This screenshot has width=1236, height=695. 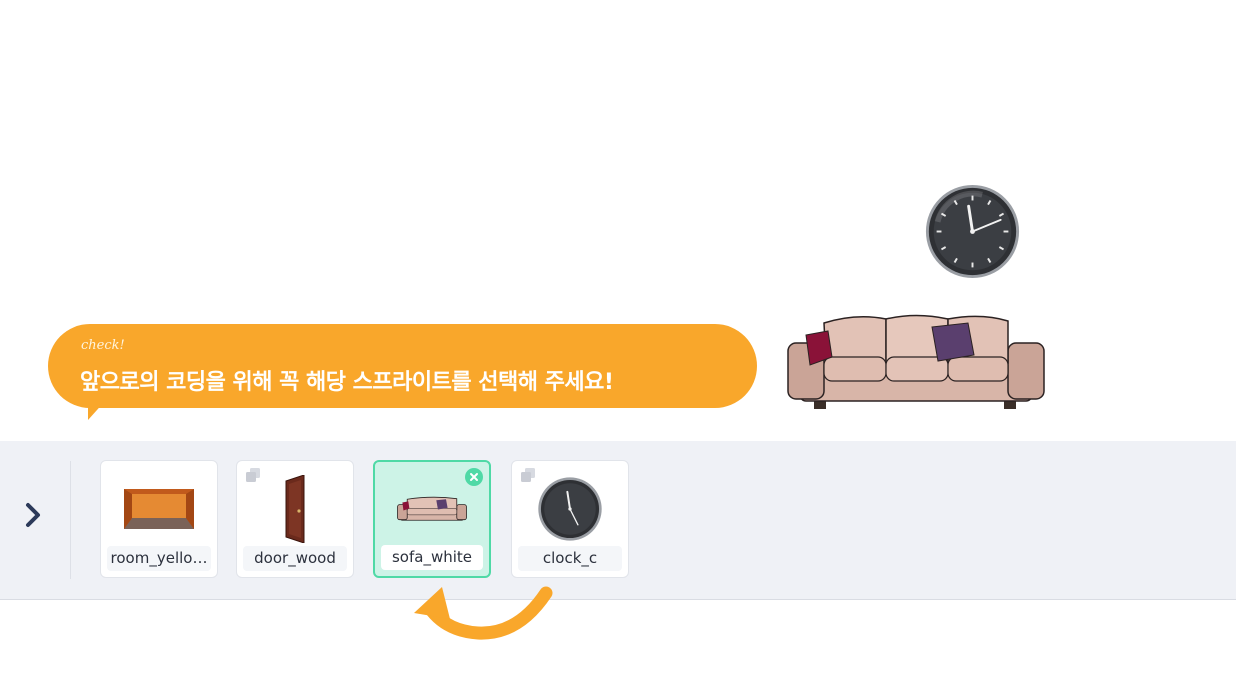 I want to click on clock-thumbnail-icon, so click(x=570, y=509).